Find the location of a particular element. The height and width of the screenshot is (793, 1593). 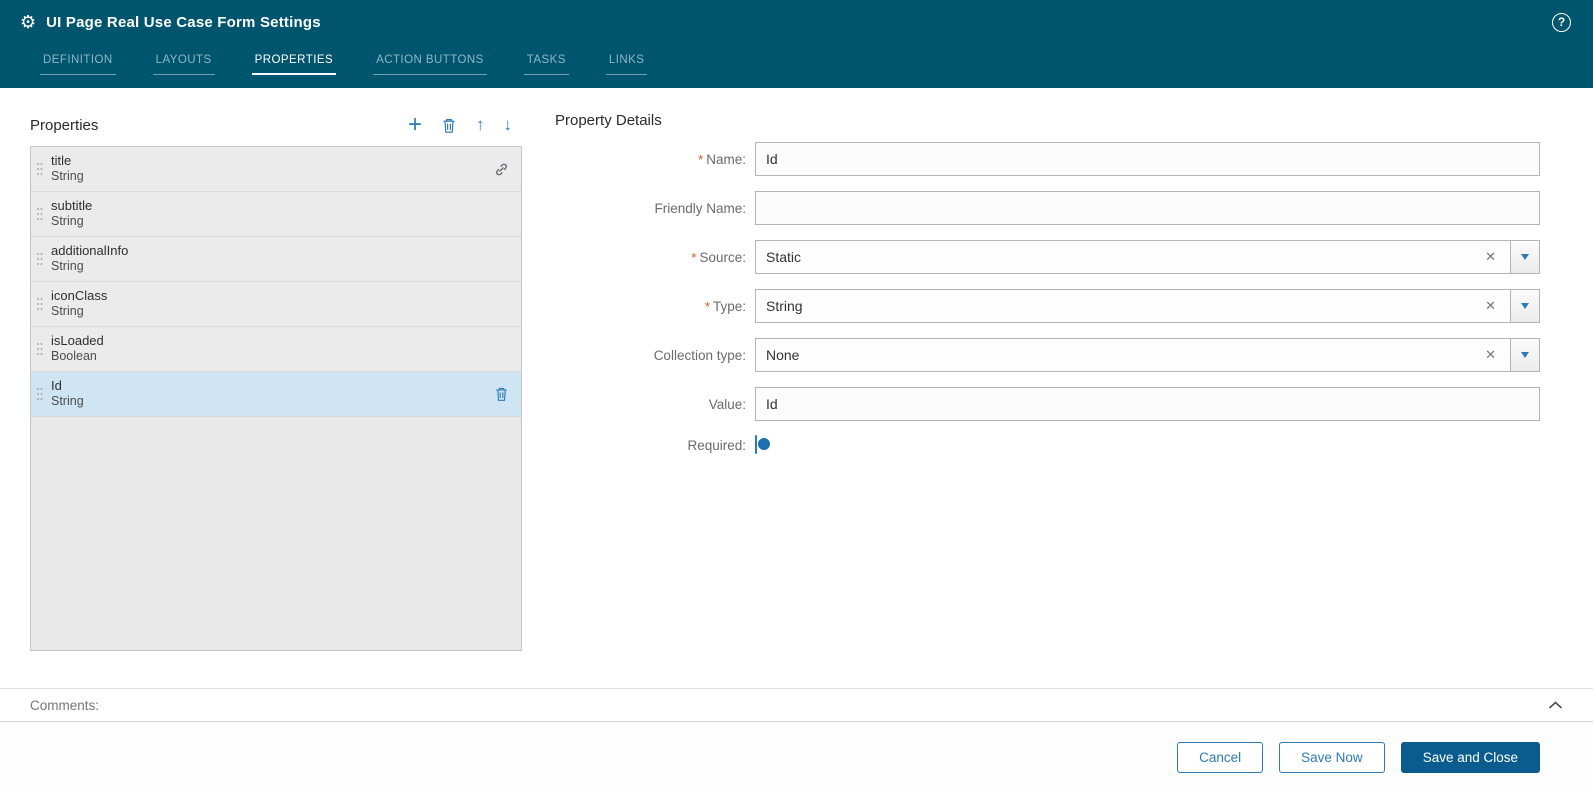

collection-type-select is located at coordinates (1147, 355).